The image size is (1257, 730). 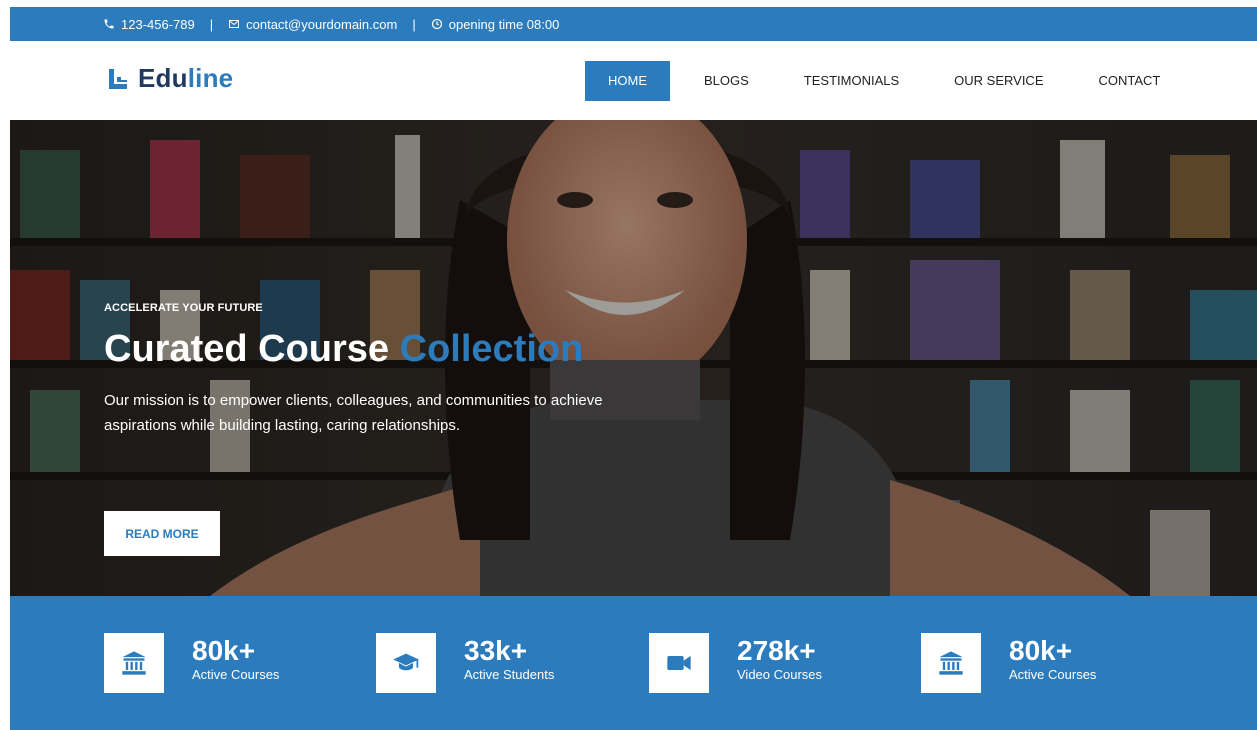 I want to click on email-item: contact@yourdomain.com, so click(x=312, y=24).